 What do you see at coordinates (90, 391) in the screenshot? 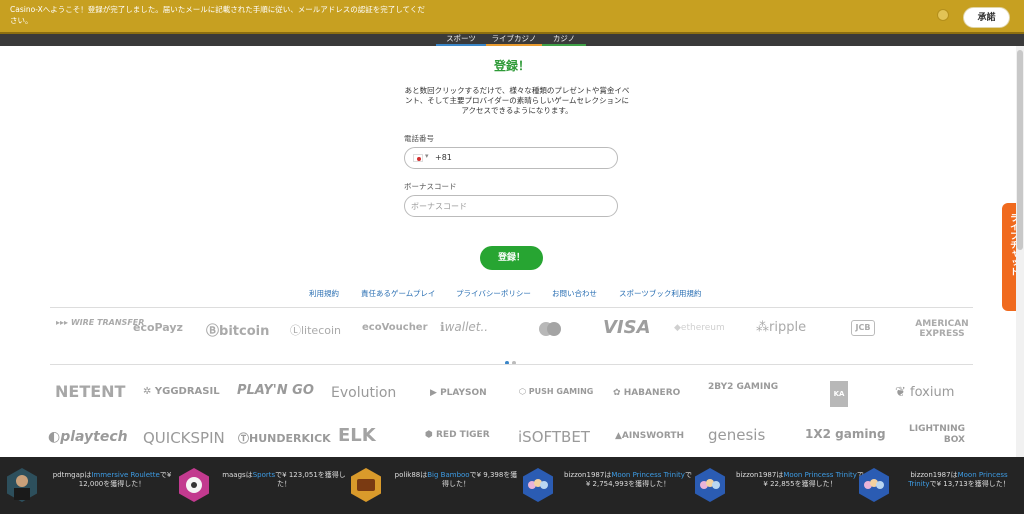
I see `netent-logo: NETENT` at bounding box center [90, 391].